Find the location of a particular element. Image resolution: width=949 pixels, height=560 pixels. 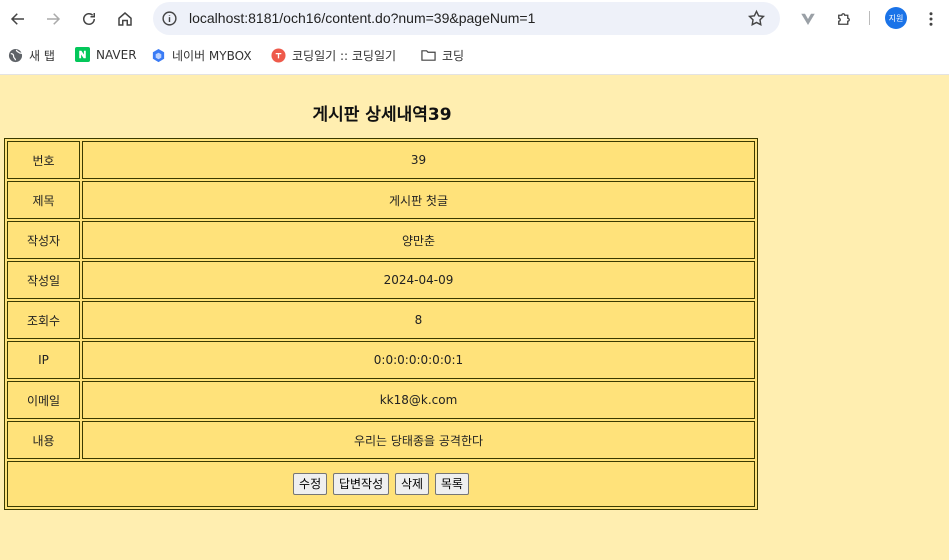

bookmark-mybox: 네이버 MYBOX is located at coordinates (201, 55).